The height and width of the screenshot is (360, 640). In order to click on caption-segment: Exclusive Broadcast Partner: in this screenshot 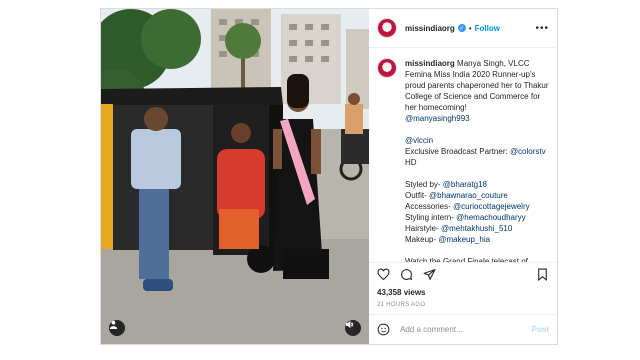, I will do `click(456, 151)`.